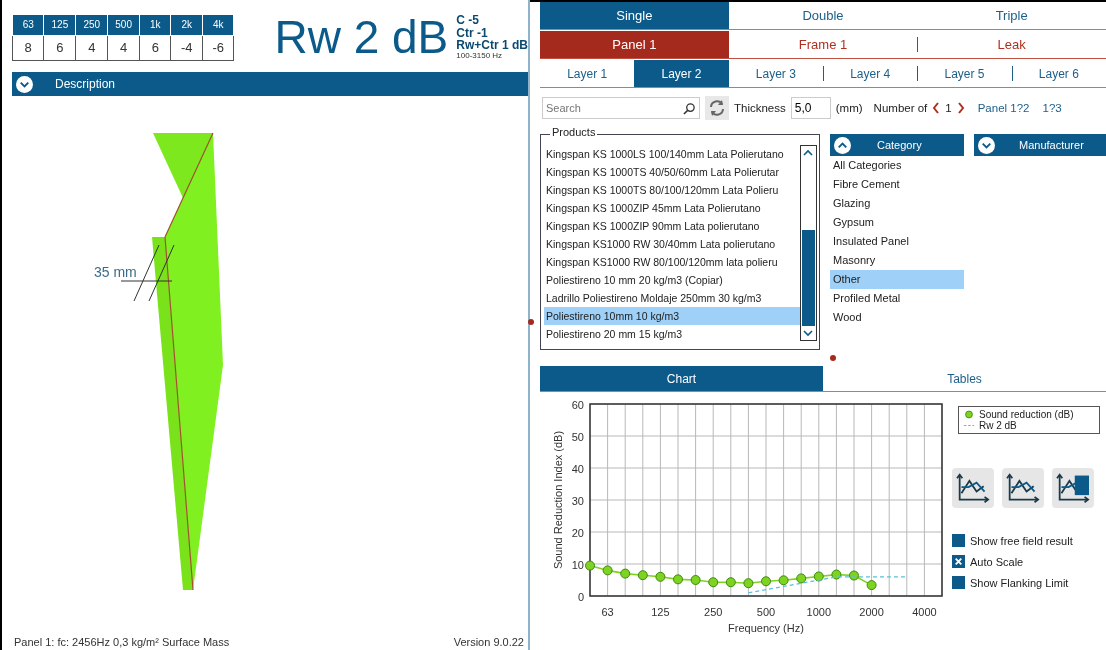 This screenshot has width=1106, height=650. What do you see at coordinates (871, 612) in the screenshot?
I see `x-tick-label: 2000` at bounding box center [871, 612].